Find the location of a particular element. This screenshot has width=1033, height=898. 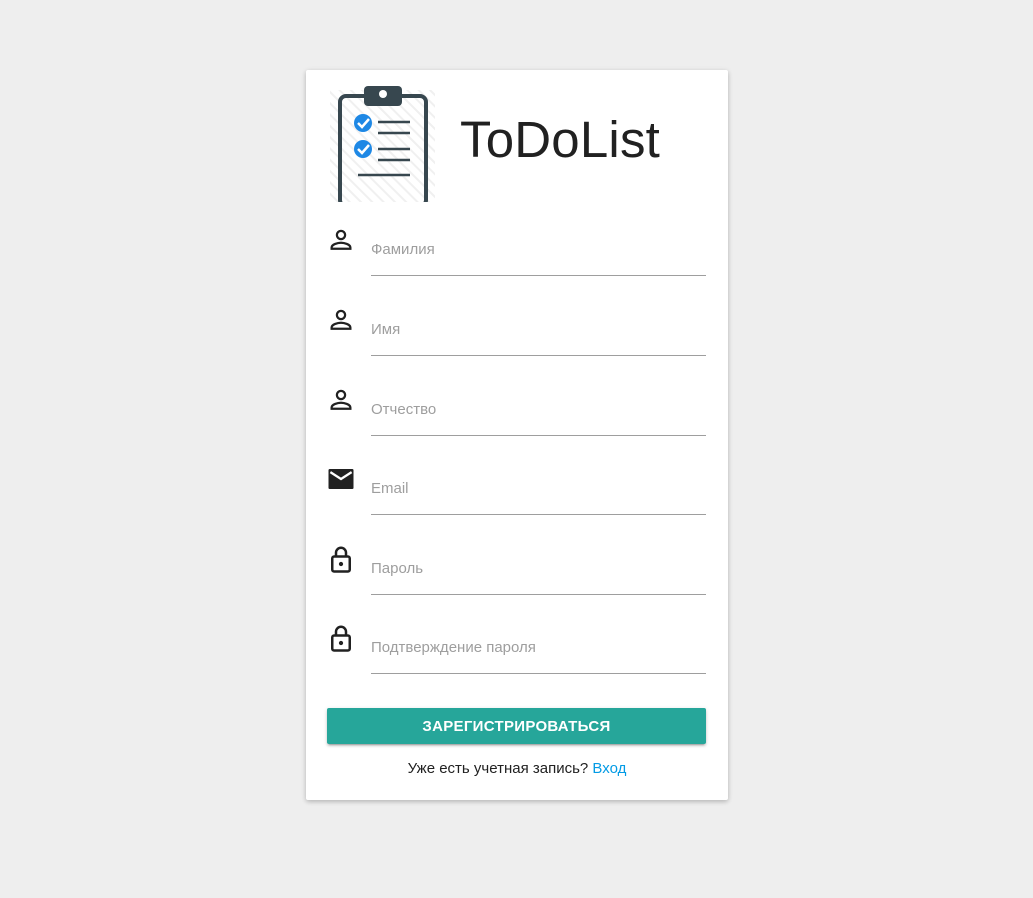

first-name-input is located at coordinates (538, 329).